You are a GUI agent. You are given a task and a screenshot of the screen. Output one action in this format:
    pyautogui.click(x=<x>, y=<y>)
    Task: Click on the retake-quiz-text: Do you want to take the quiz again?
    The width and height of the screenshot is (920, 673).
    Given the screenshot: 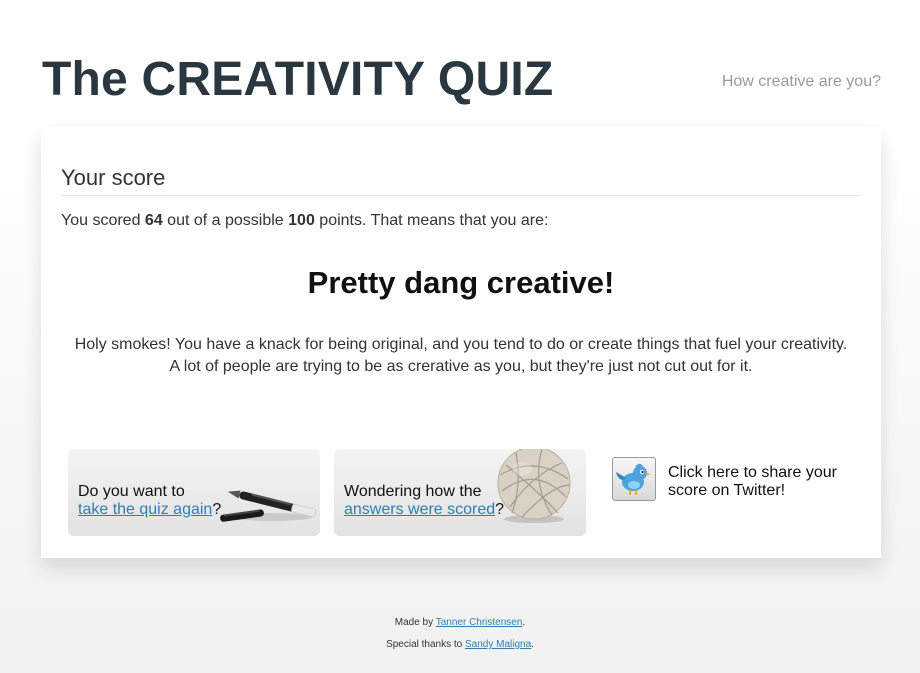 What is the action you would take?
    pyautogui.click(x=149, y=501)
    